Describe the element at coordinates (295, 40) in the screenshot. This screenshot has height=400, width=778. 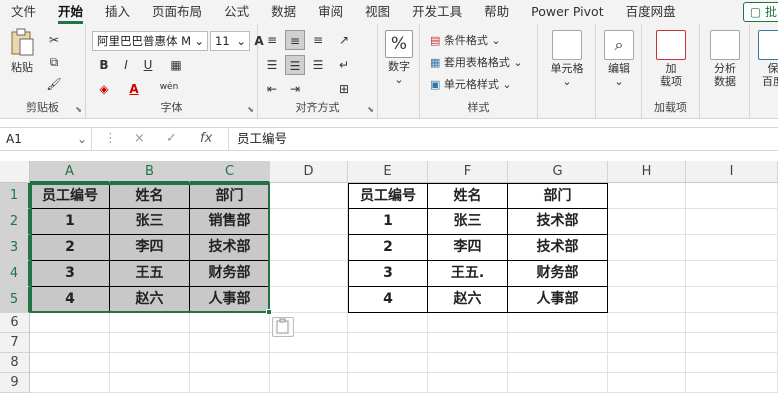
I see `align-middle-icon: ≡` at that location.